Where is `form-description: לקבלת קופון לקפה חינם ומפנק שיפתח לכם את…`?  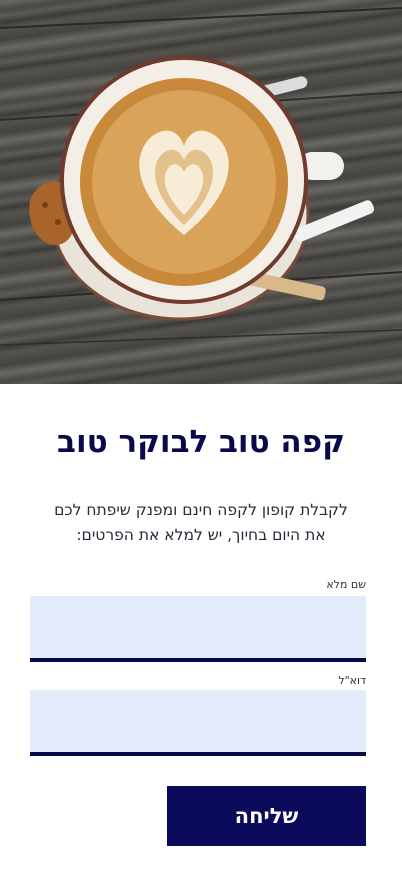 form-description: לקבלת קופון לקפה חינם ומפנק שיפתח לכם את… is located at coordinates (201, 523).